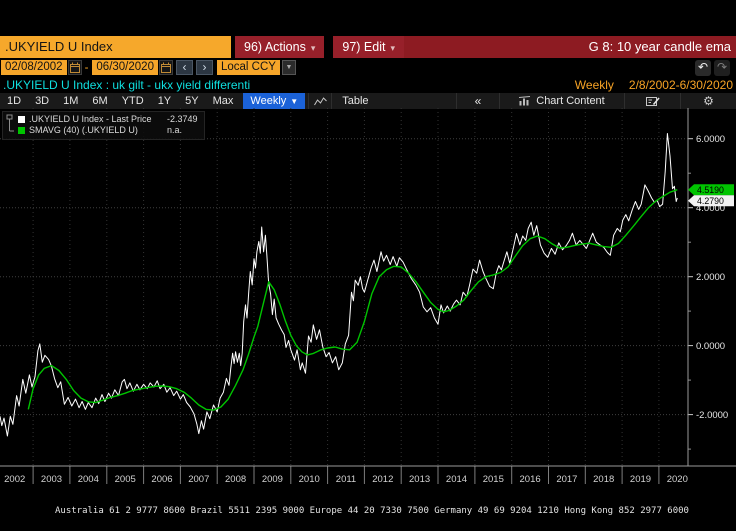  I want to click on year-label: 2006, so click(161, 479).